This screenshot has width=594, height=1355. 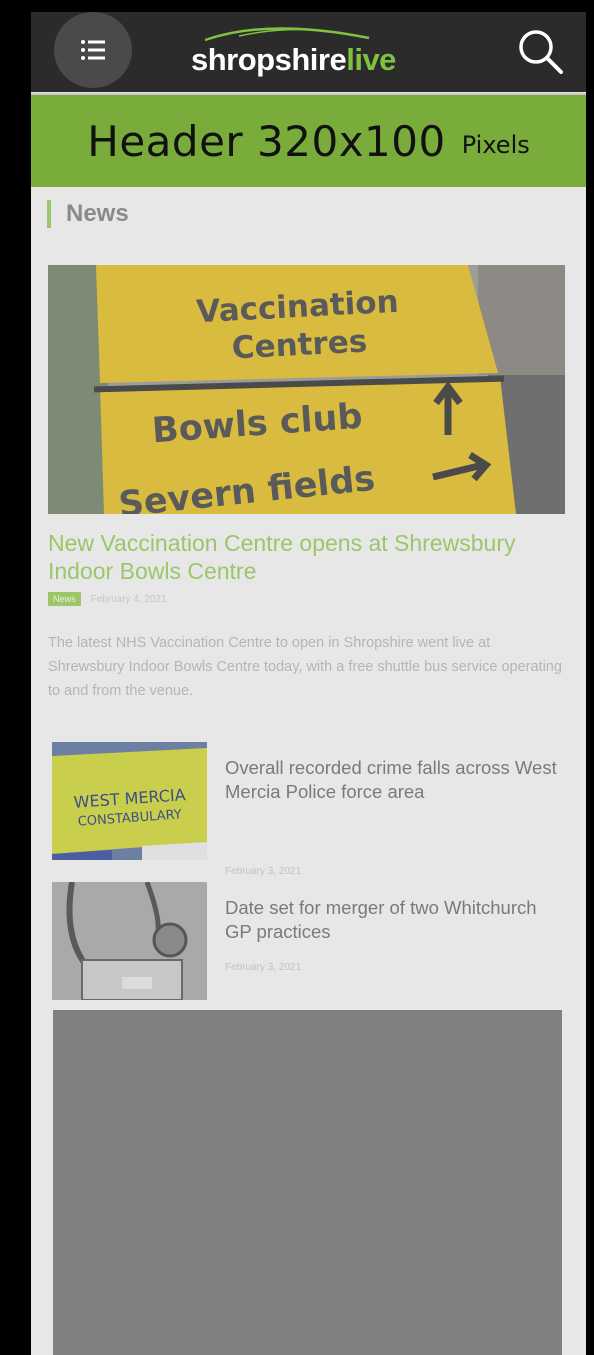 I want to click on police-sign-image: WEST MERCIA CONSTABULARY, so click(x=129, y=801).